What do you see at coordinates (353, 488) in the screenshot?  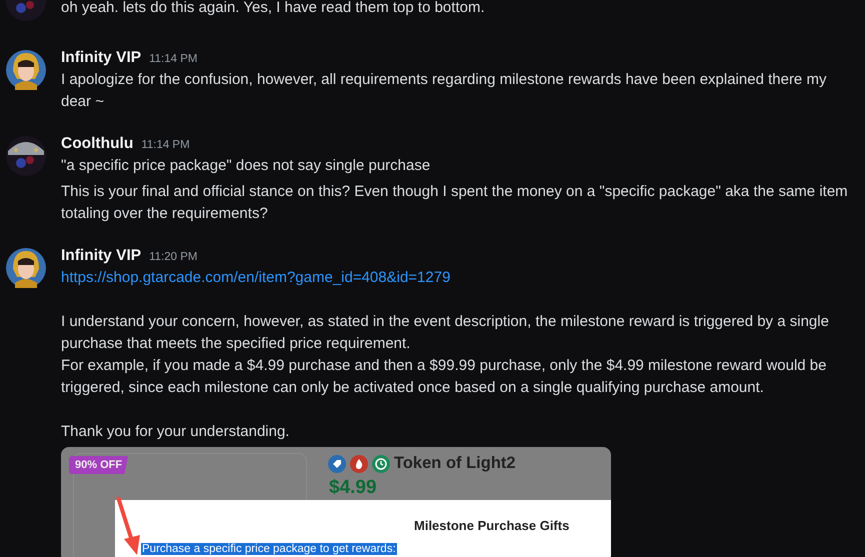 I see `product-price: $4.99` at bounding box center [353, 488].